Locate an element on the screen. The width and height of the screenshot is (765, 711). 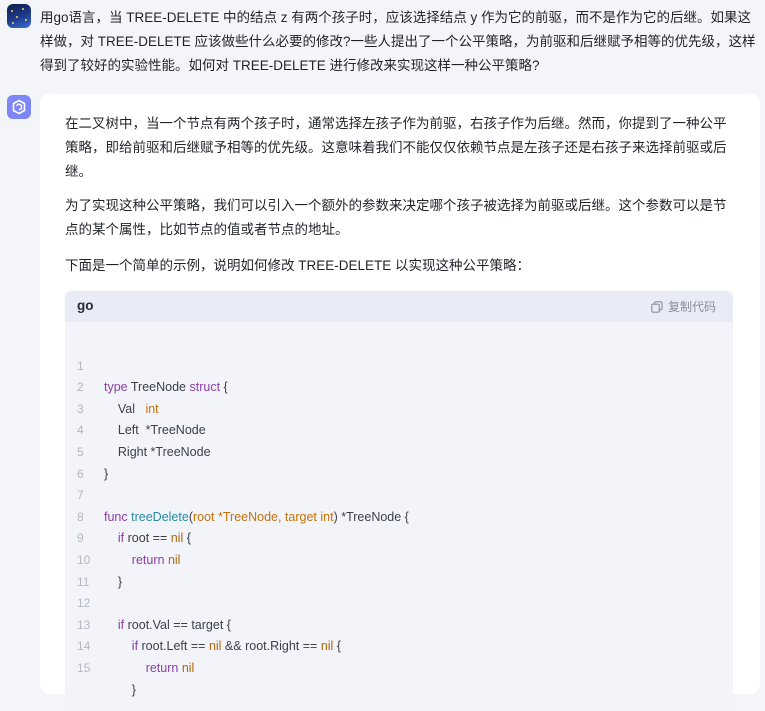
code-line: 4 Right *TreeNode is located at coordinates (399, 429).